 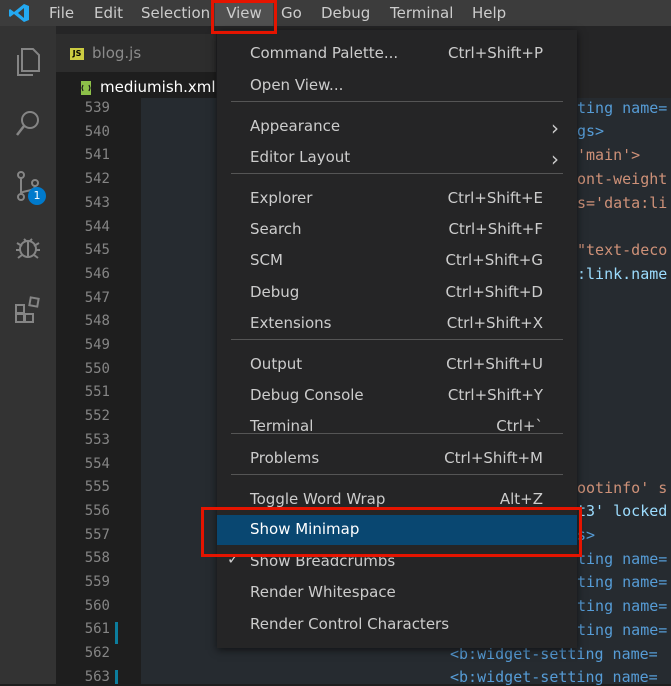 I want to click on source-control-icon, so click(x=28, y=186).